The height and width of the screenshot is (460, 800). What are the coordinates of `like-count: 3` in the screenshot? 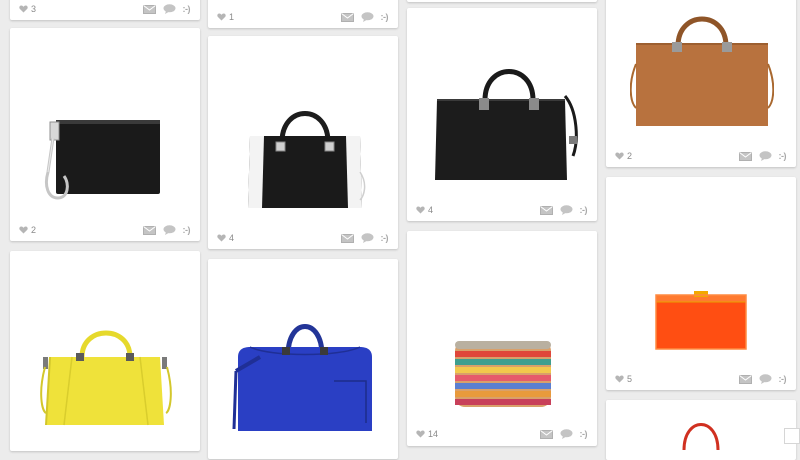 It's located at (27, 9).